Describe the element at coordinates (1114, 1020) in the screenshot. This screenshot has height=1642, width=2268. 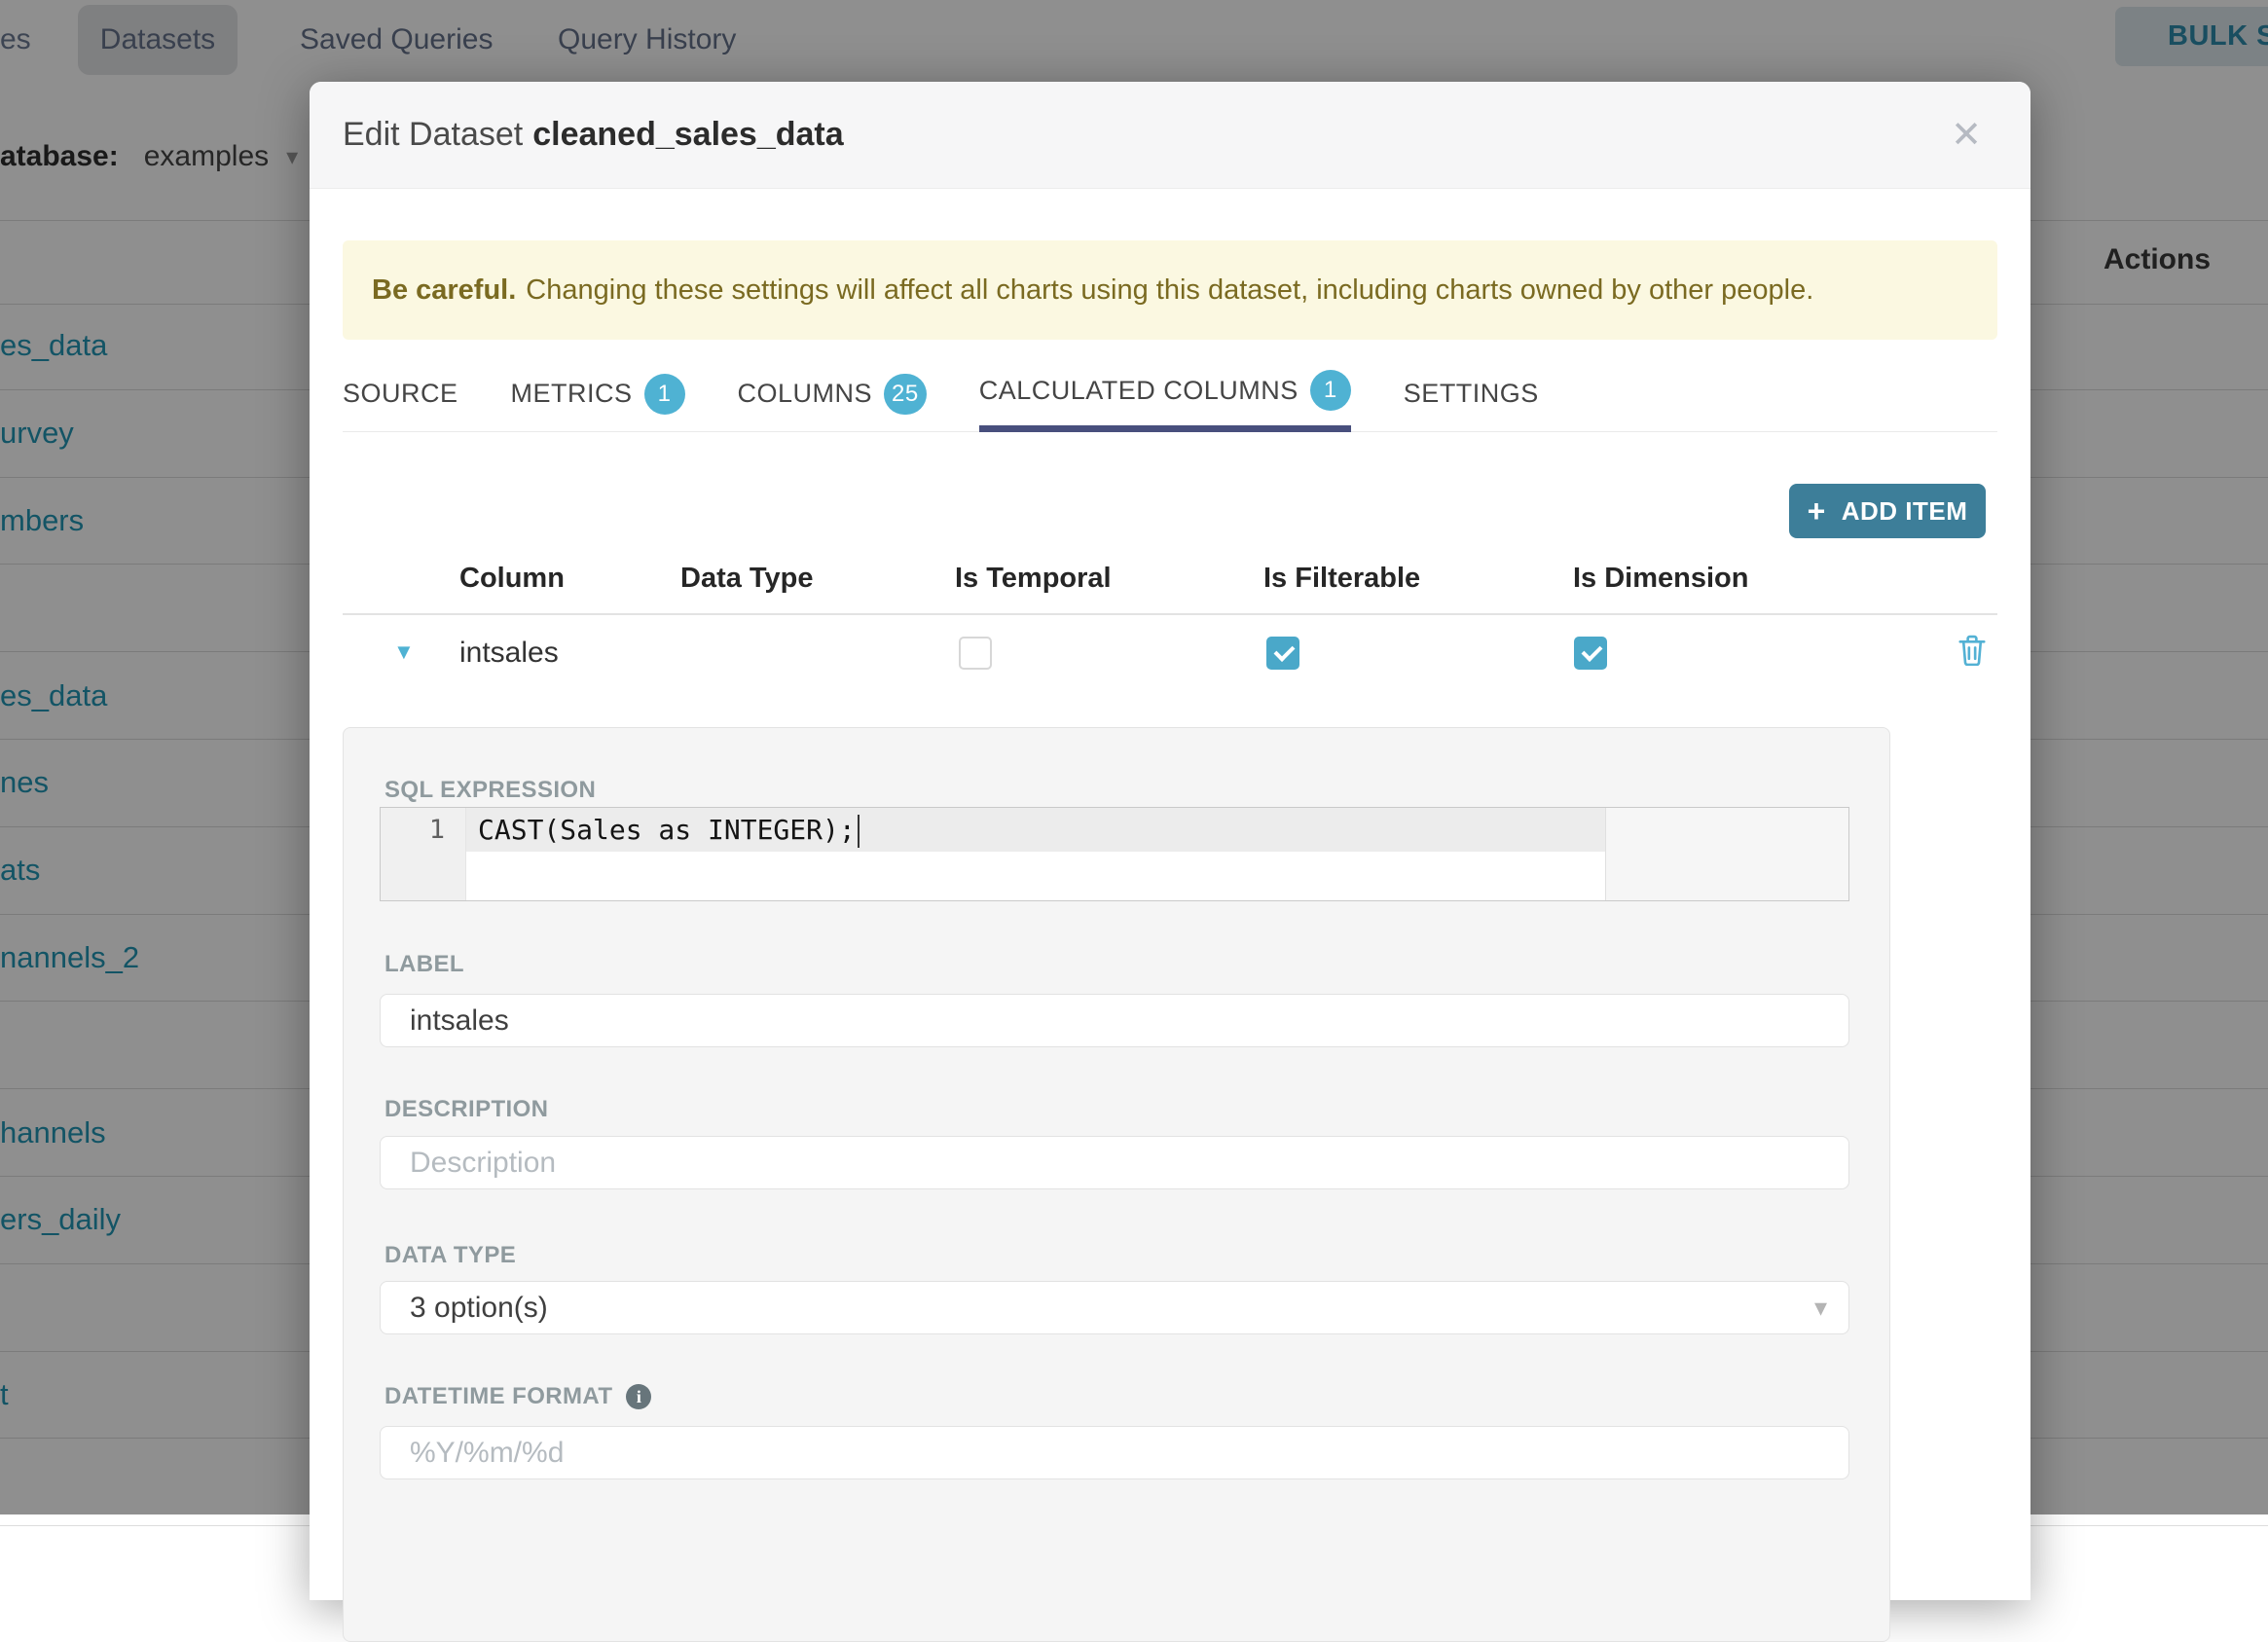
I see `label-input` at that location.